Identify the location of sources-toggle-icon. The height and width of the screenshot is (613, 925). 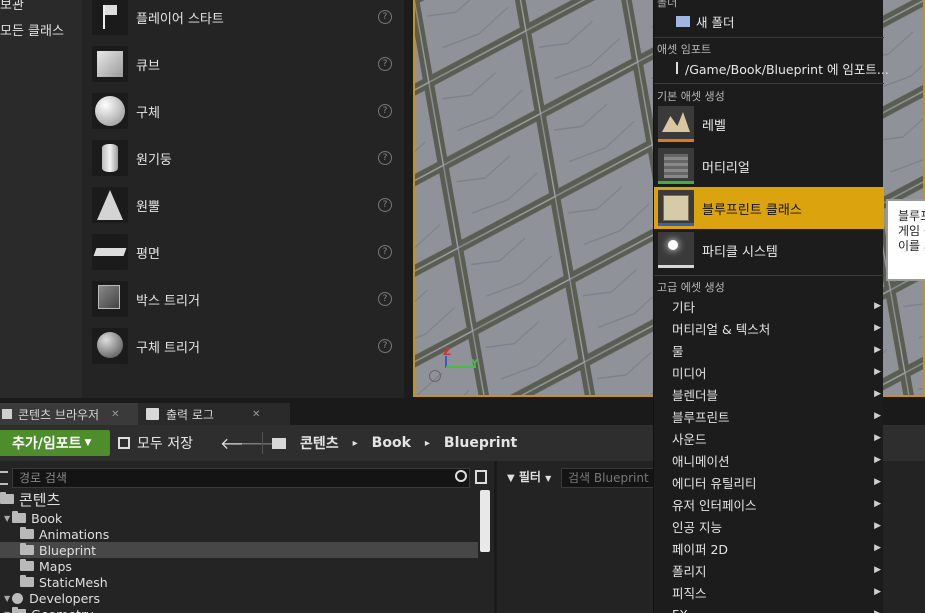
(4, 478).